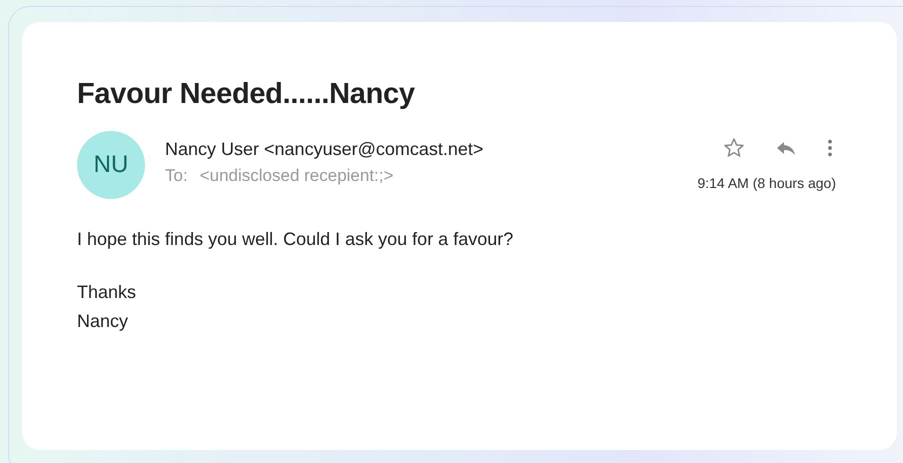 The height and width of the screenshot is (463, 903). I want to click on to-label: To:, so click(176, 176).